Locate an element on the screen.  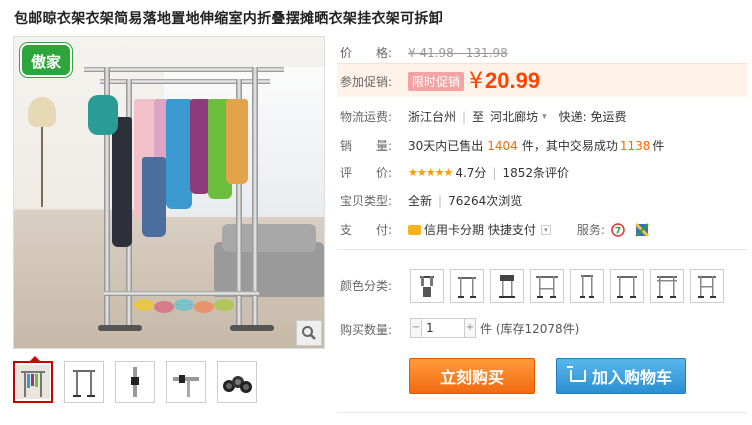
tube-ends-icon is located at coordinates (237, 384).